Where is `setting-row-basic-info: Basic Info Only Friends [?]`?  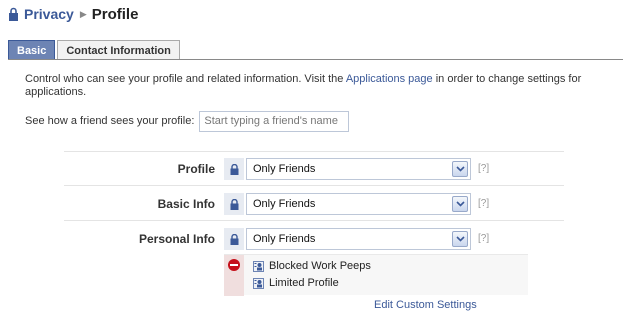 setting-row-basic-info: Basic Info Only Friends [?] is located at coordinates (314, 204).